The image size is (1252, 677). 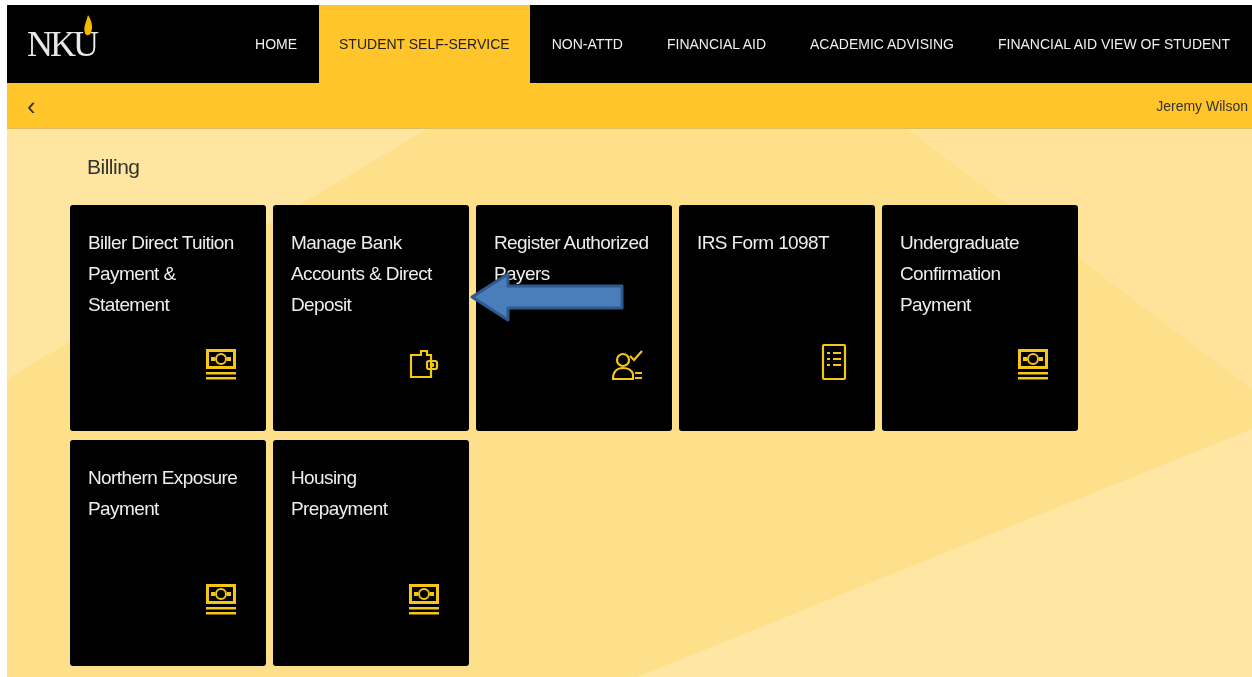 I want to click on user-name: Jeremy Wilson, so click(x=1202, y=105).